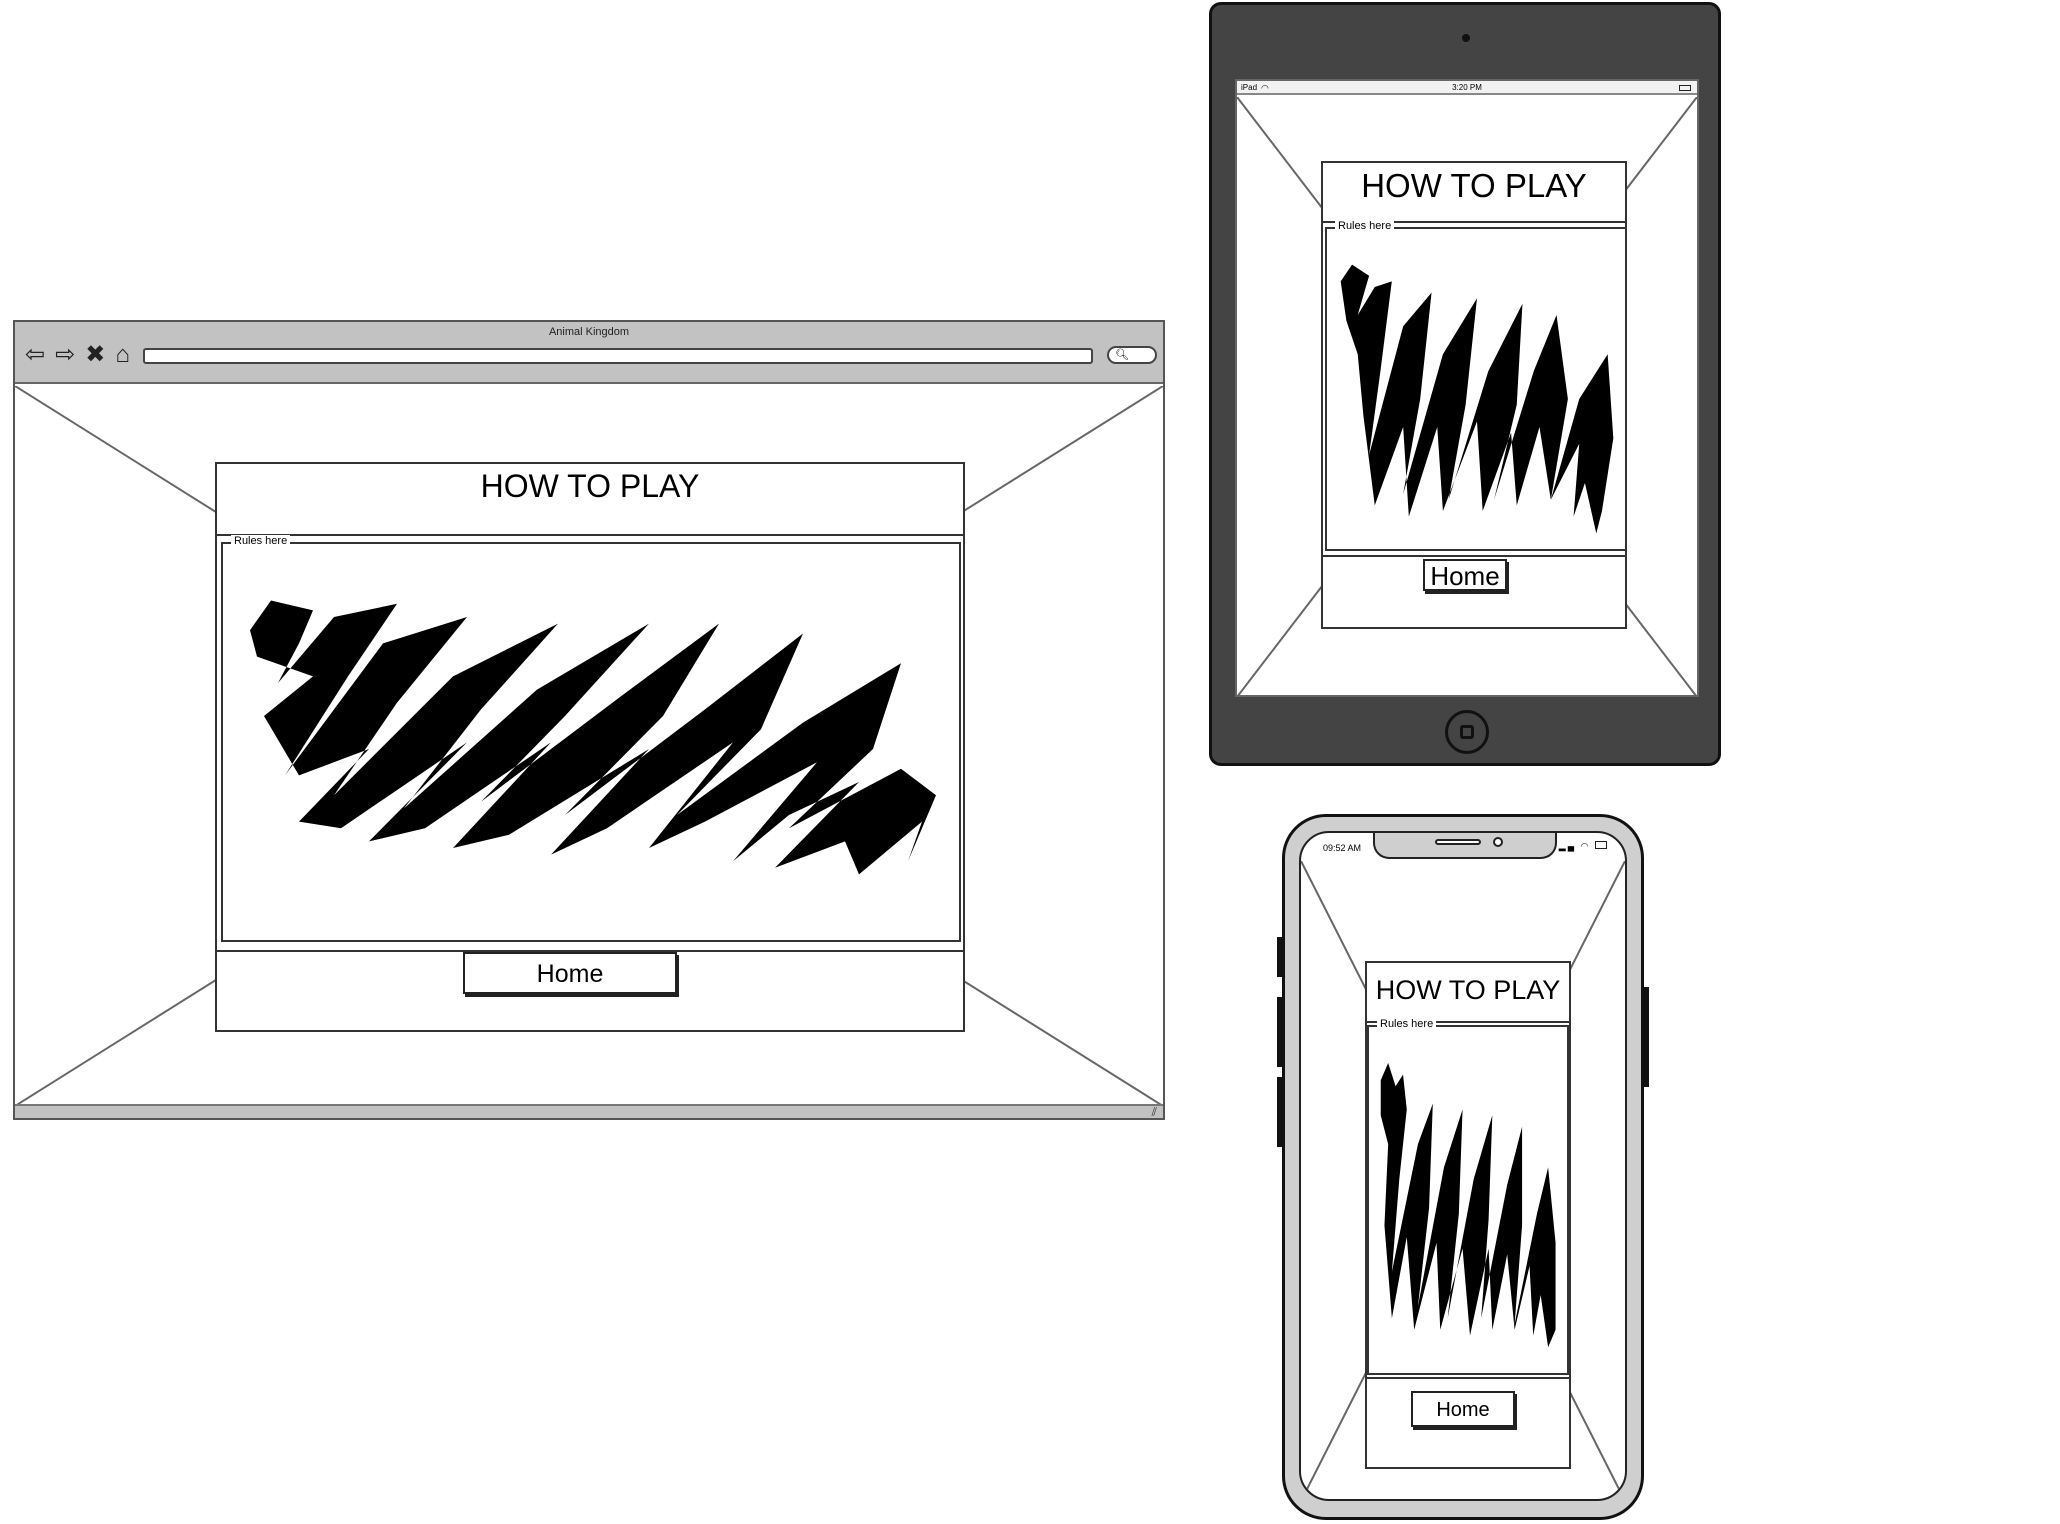  I want to click on speaker-icon, so click(1458, 842).